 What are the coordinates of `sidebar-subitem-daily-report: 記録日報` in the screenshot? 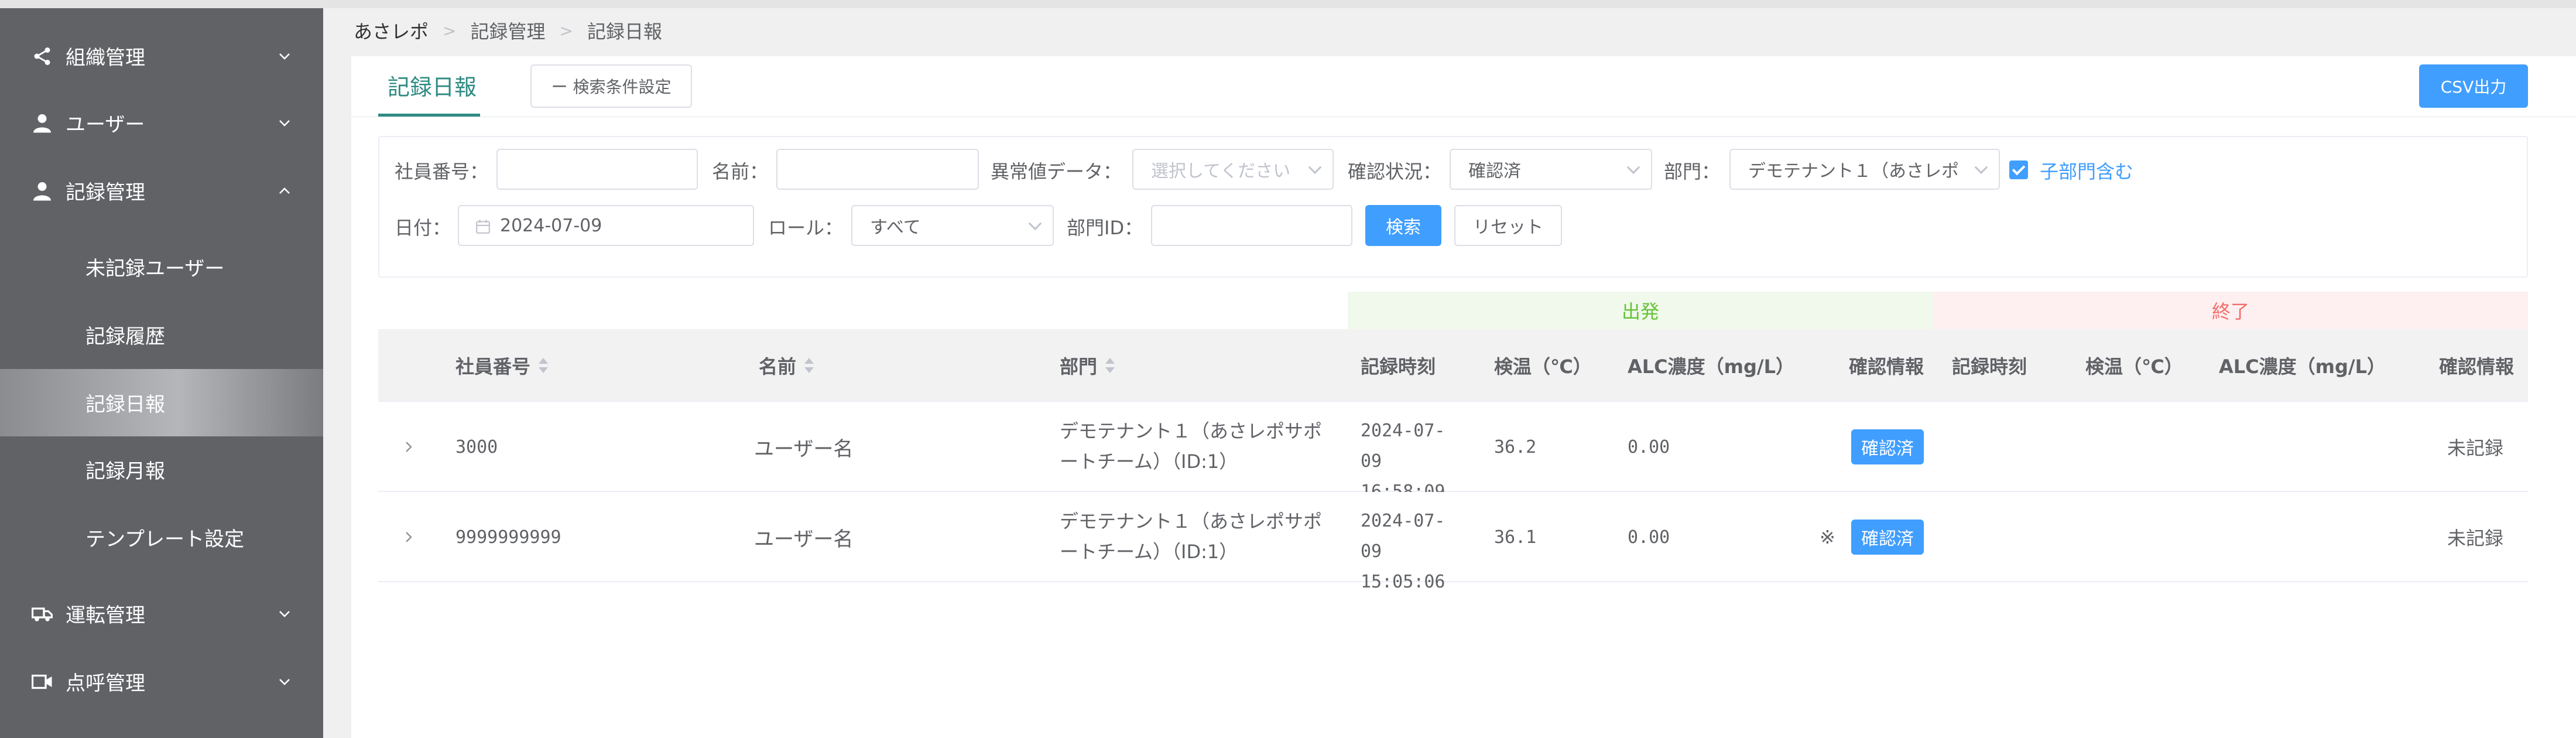 It's located at (161, 402).